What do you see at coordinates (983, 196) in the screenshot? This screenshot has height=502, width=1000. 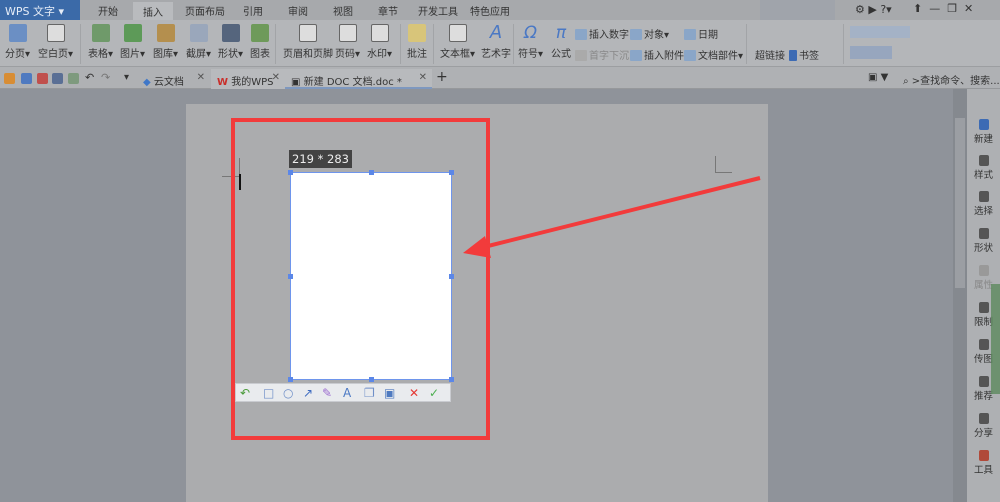 I see `select-icon` at bounding box center [983, 196].